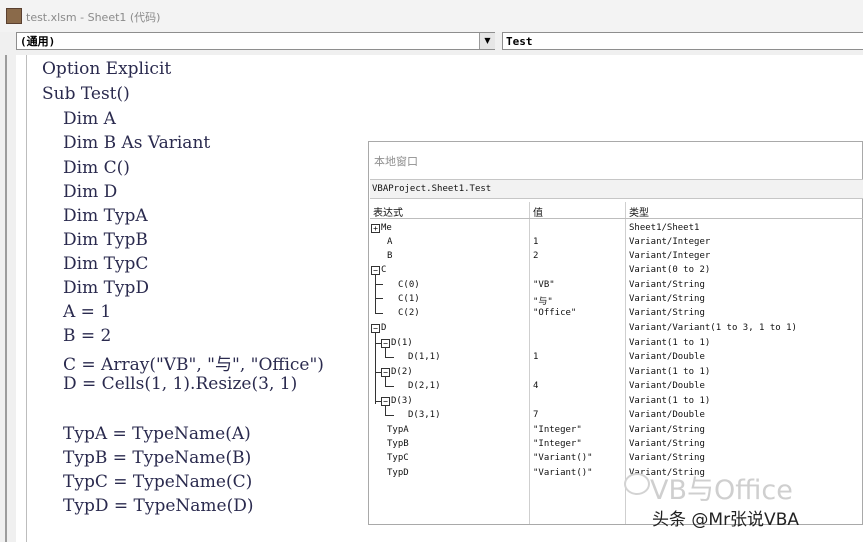  Describe the element at coordinates (713, 328) in the screenshot. I see `local-type: Variant/Variant(1 to 3, 1 to 1)` at that location.